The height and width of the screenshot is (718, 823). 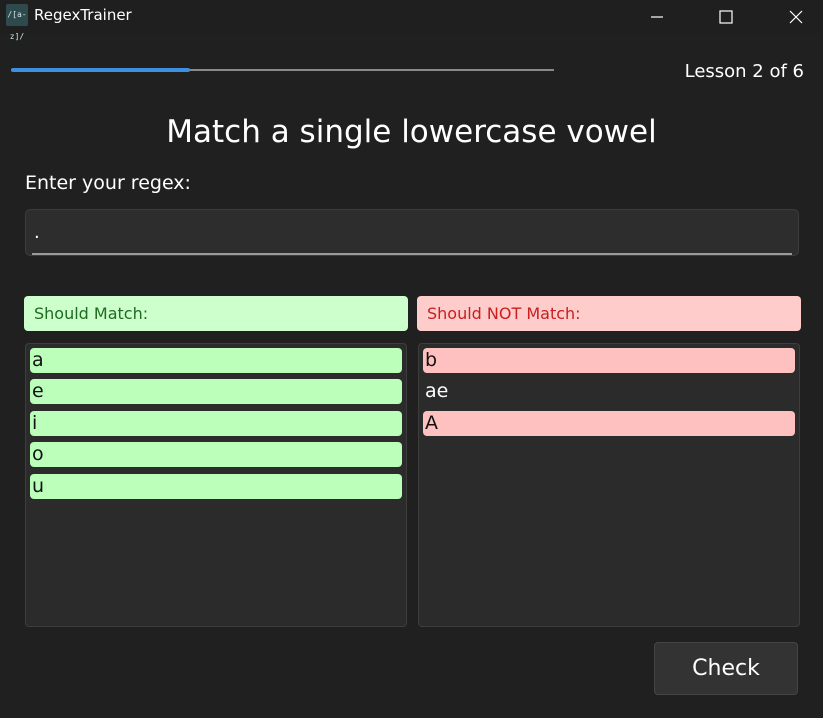 I want to click on maximize-button, so click(x=726, y=17).